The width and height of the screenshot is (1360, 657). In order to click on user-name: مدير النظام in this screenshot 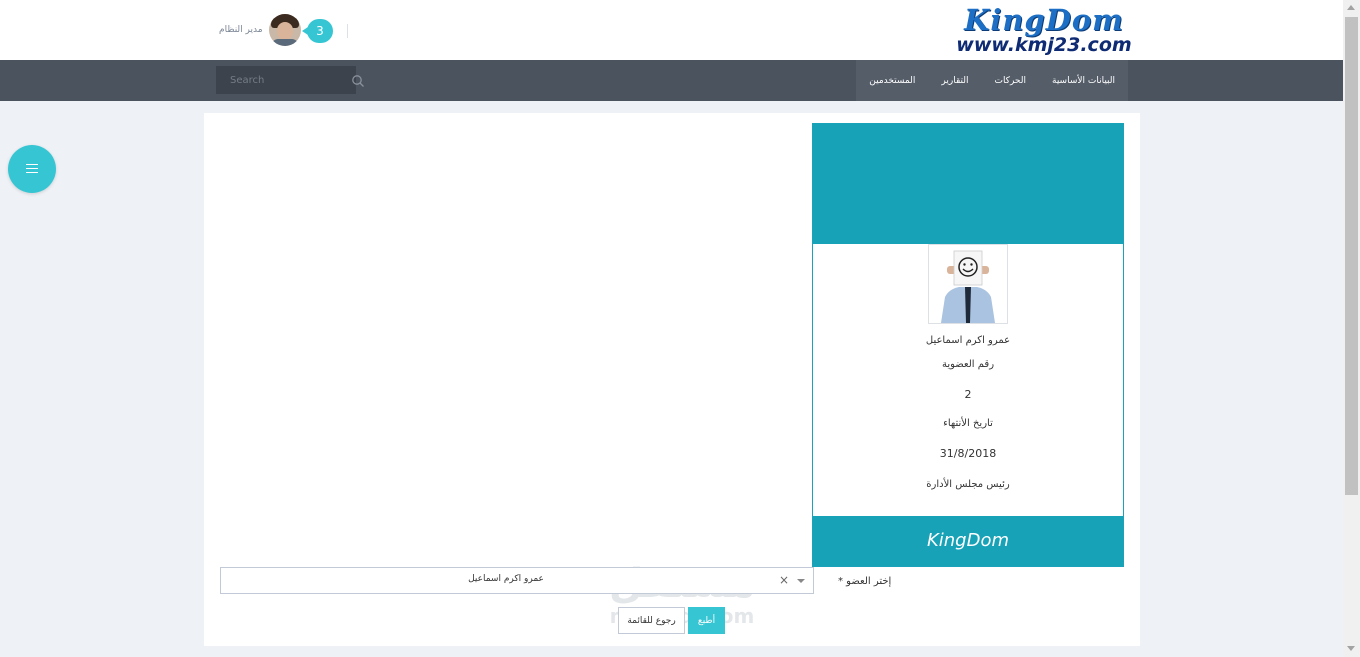, I will do `click(241, 30)`.